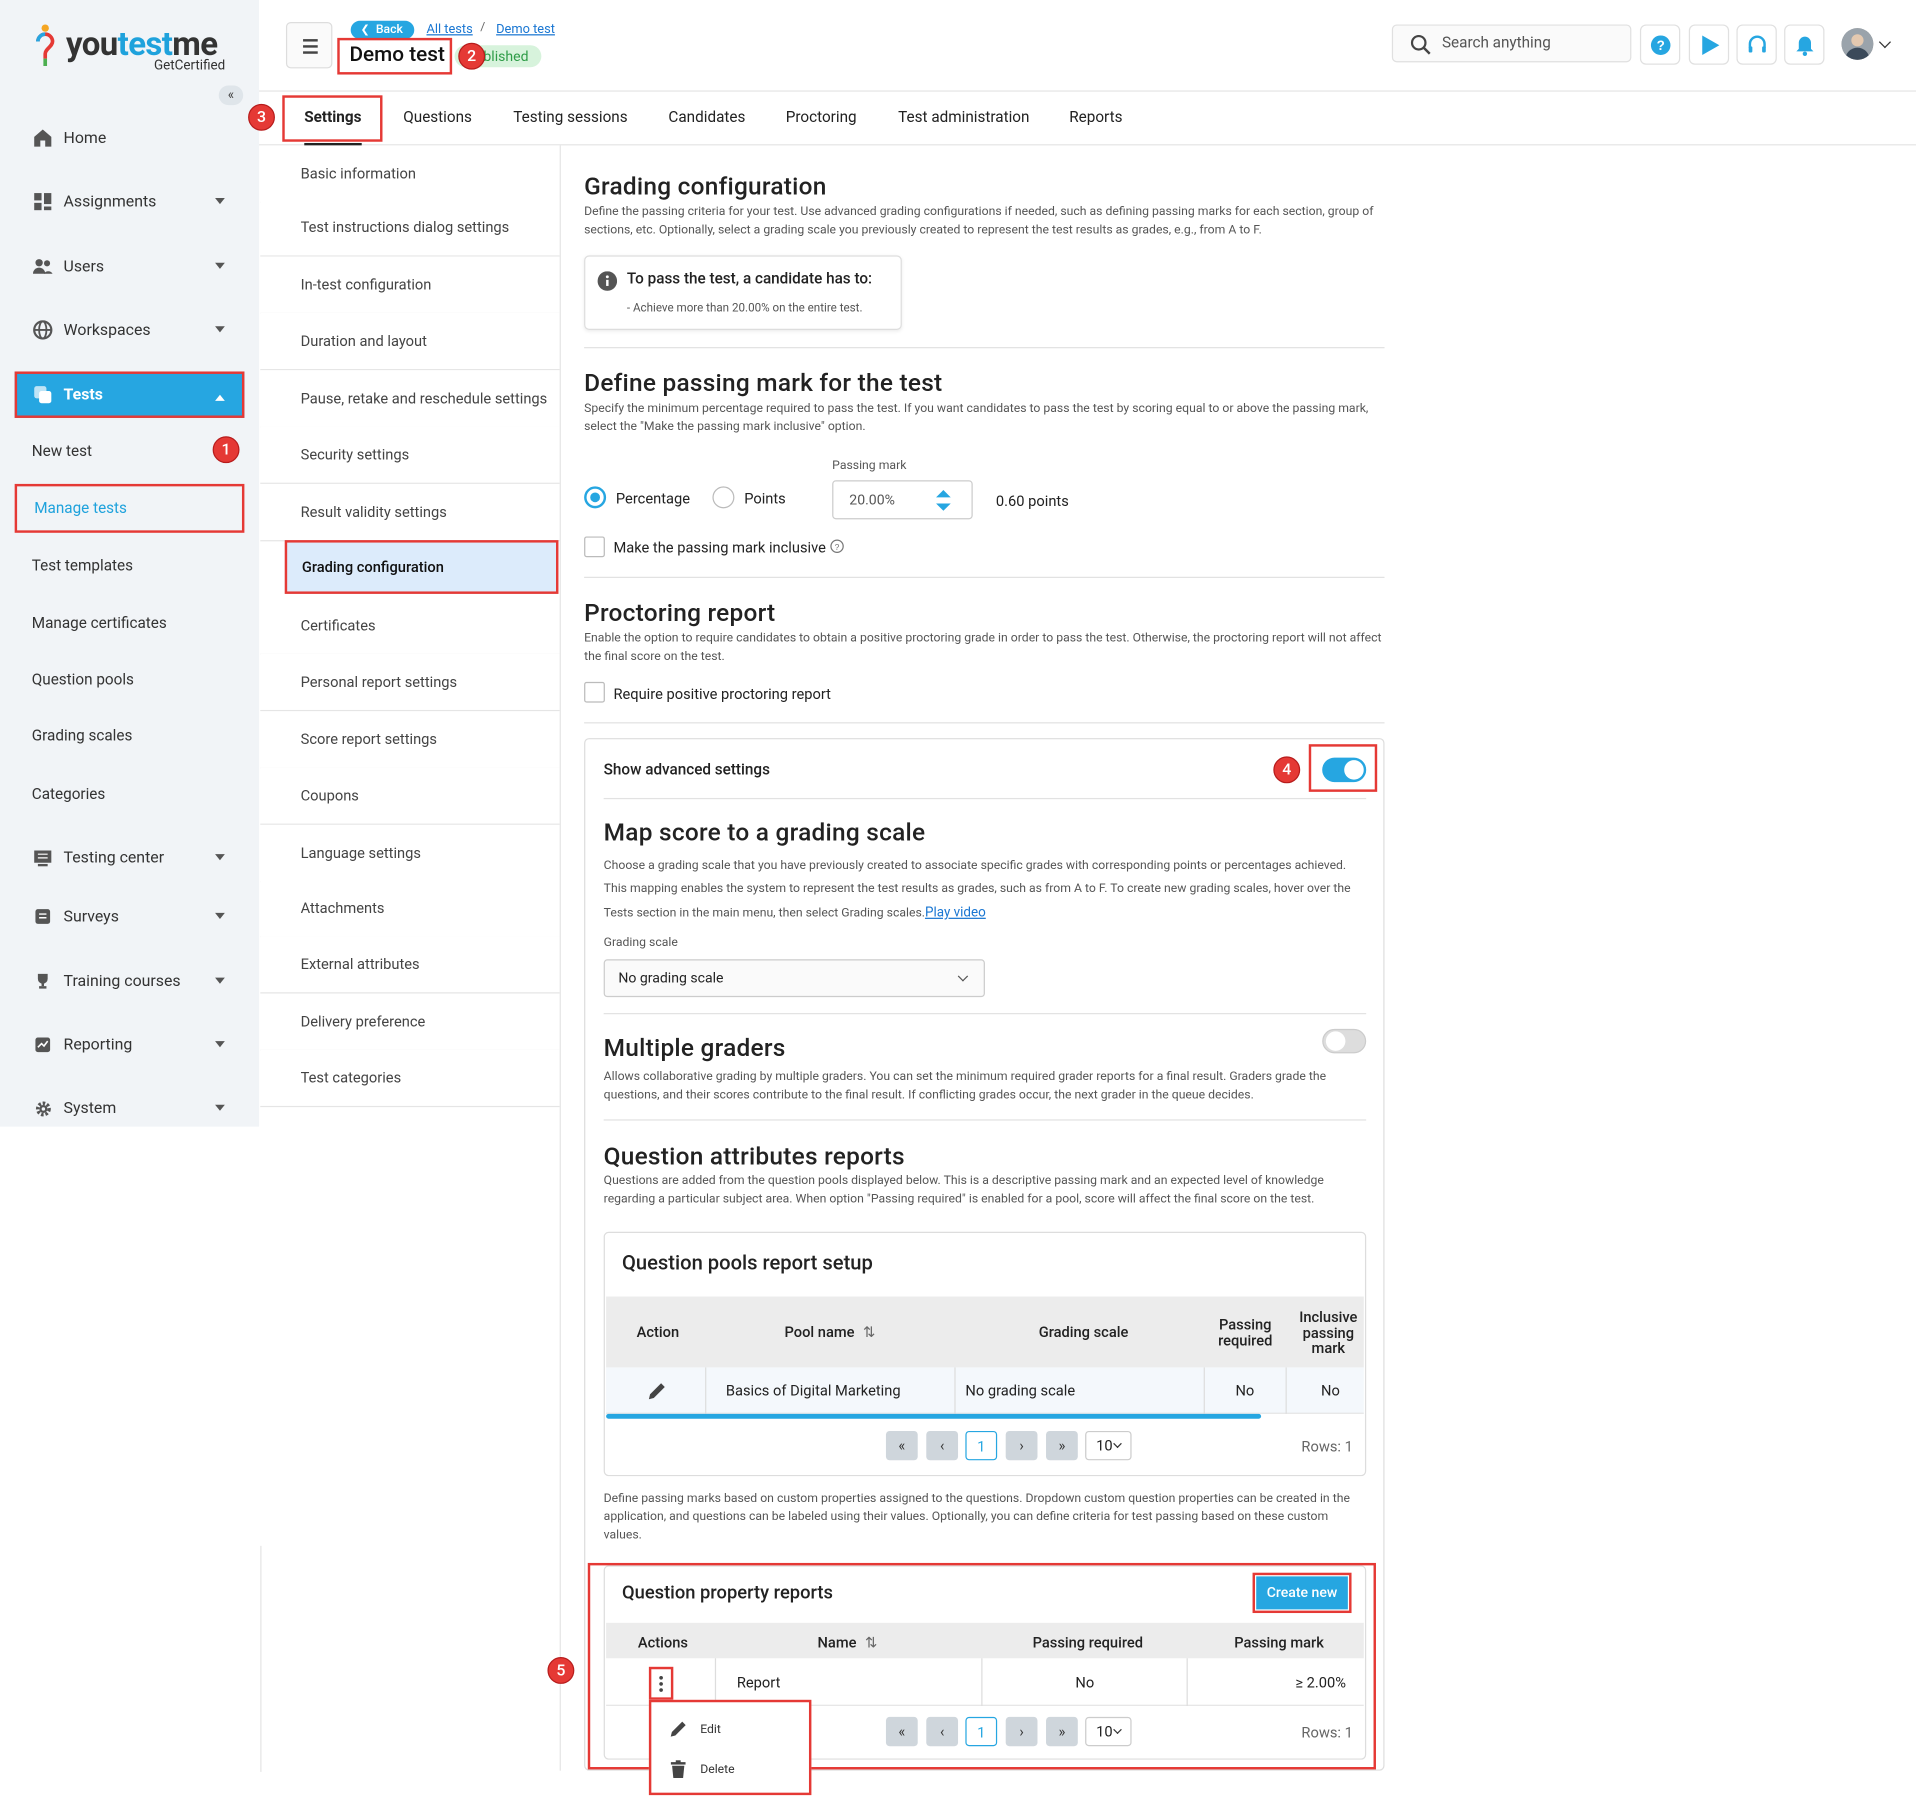  Describe the element at coordinates (1804, 44) in the screenshot. I see `notifications-button` at that location.